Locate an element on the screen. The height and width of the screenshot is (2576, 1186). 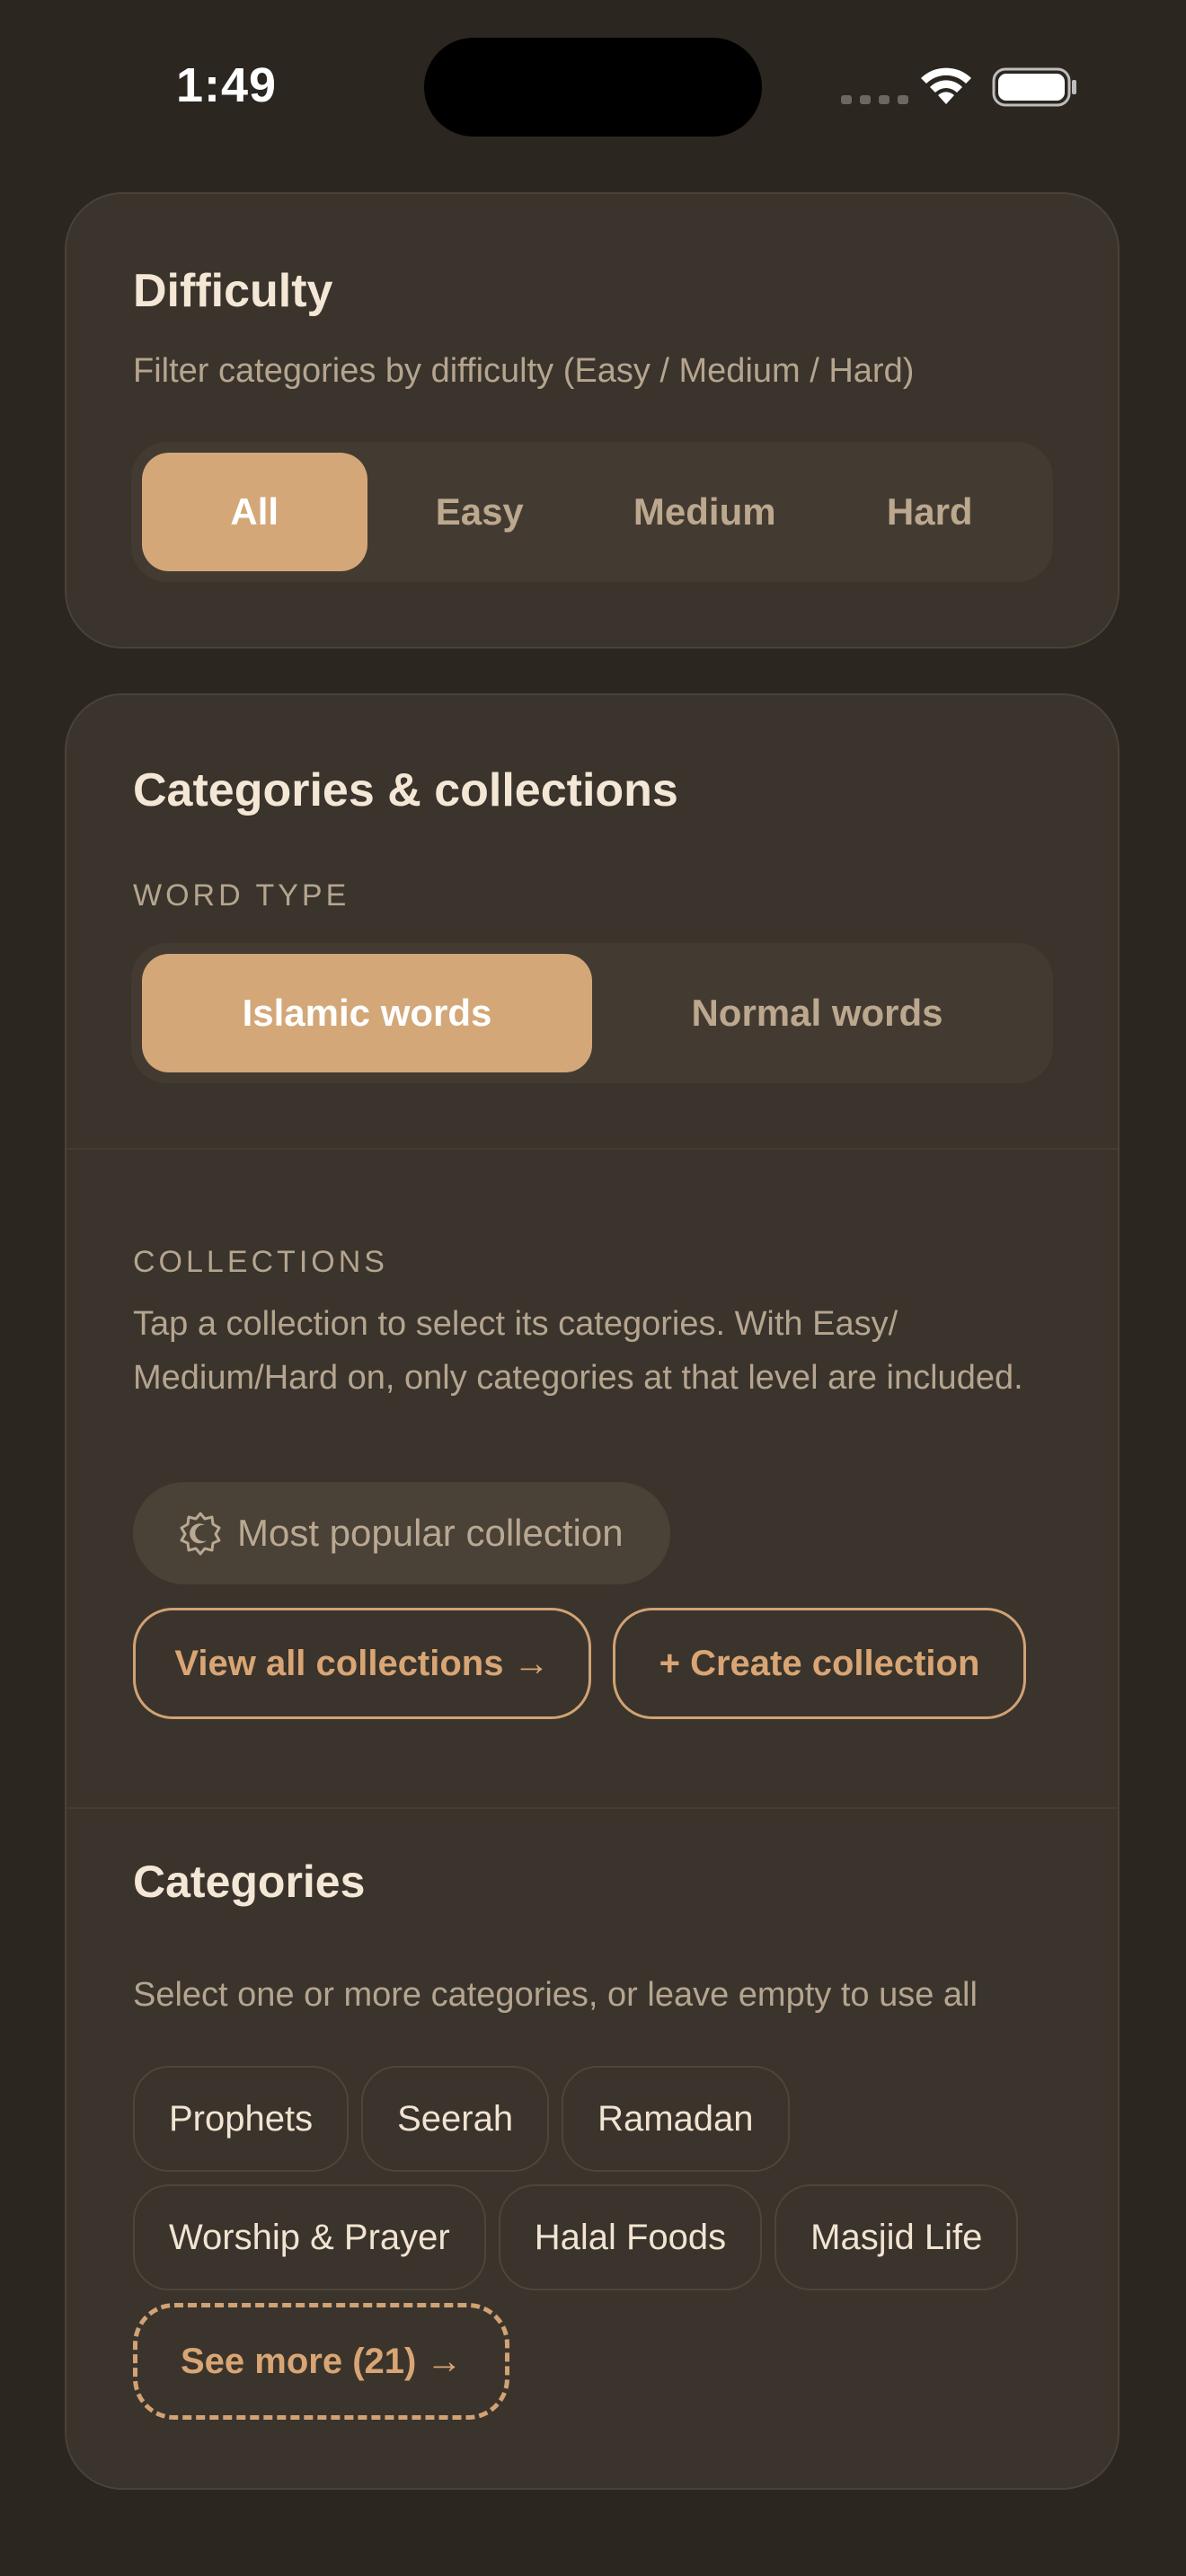
word-type-label: WORD TYPE is located at coordinates (241, 895).